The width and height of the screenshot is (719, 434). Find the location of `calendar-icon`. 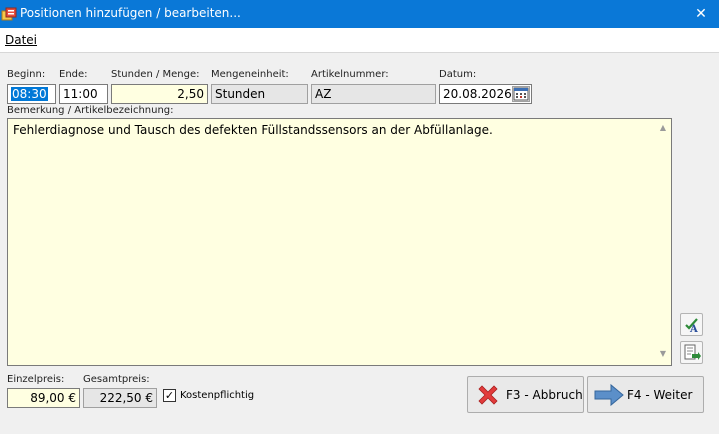

calendar-icon is located at coordinates (521, 94).